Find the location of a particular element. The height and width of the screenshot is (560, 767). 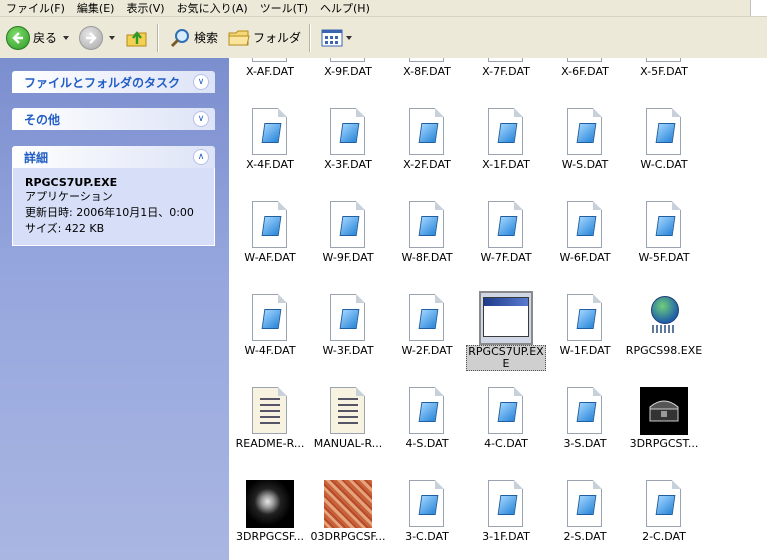

collapse-chevron-icon: ∧ is located at coordinates (201, 157).